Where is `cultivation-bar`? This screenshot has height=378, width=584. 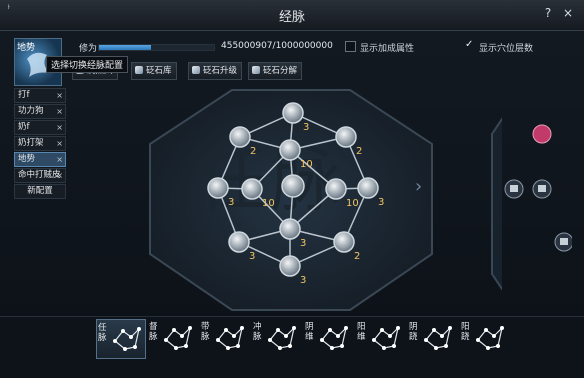
cultivation-bar is located at coordinates (156, 47).